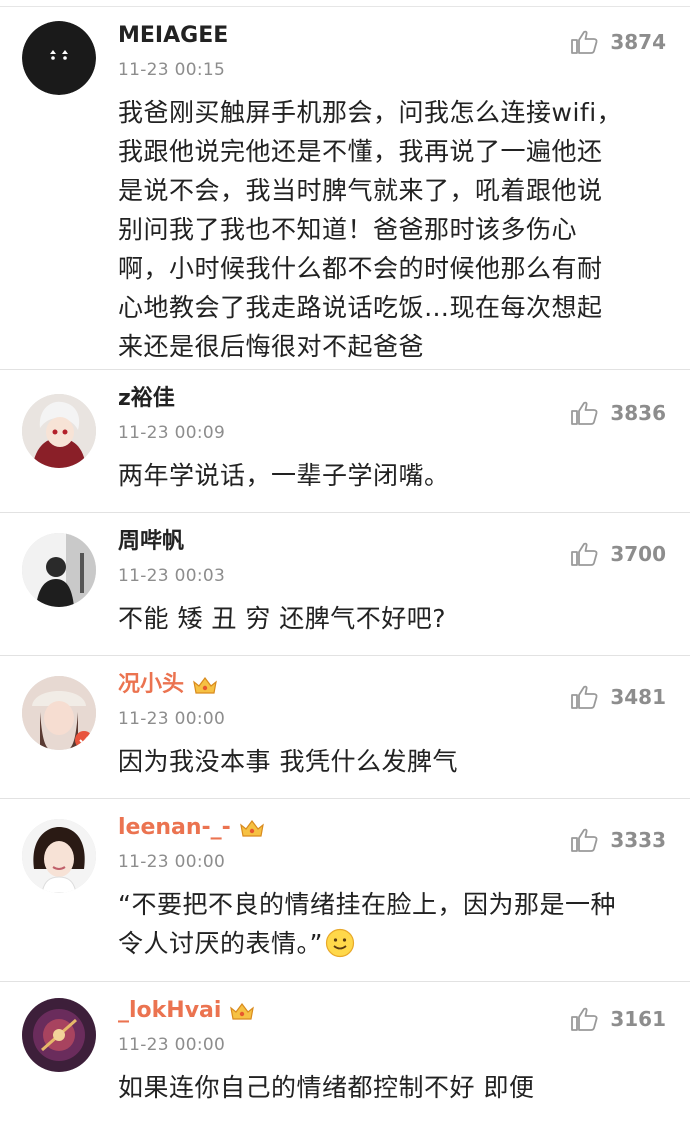 This screenshot has height=1122, width=690. I want to click on like-button: 3836, so click(618, 413).